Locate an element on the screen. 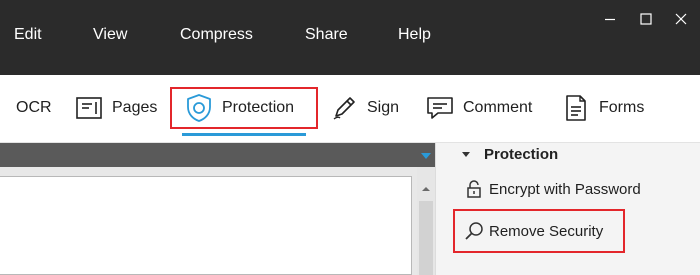  vertical-scrollbar is located at coordinates (426, 221).